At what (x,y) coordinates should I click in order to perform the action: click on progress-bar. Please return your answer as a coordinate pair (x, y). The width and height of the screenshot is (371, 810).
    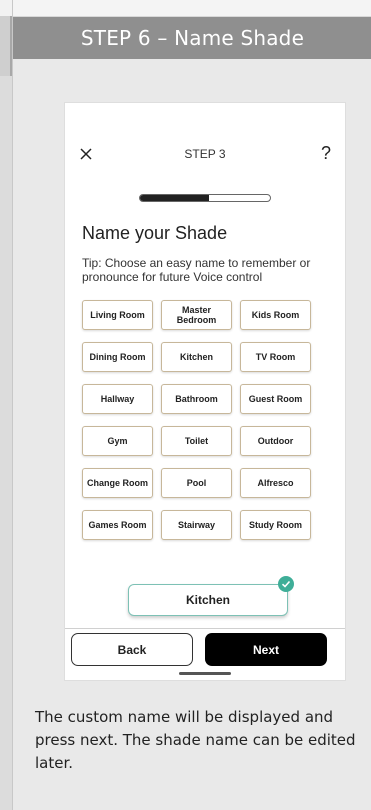
    Looking at the image, I should click on (205, 198).